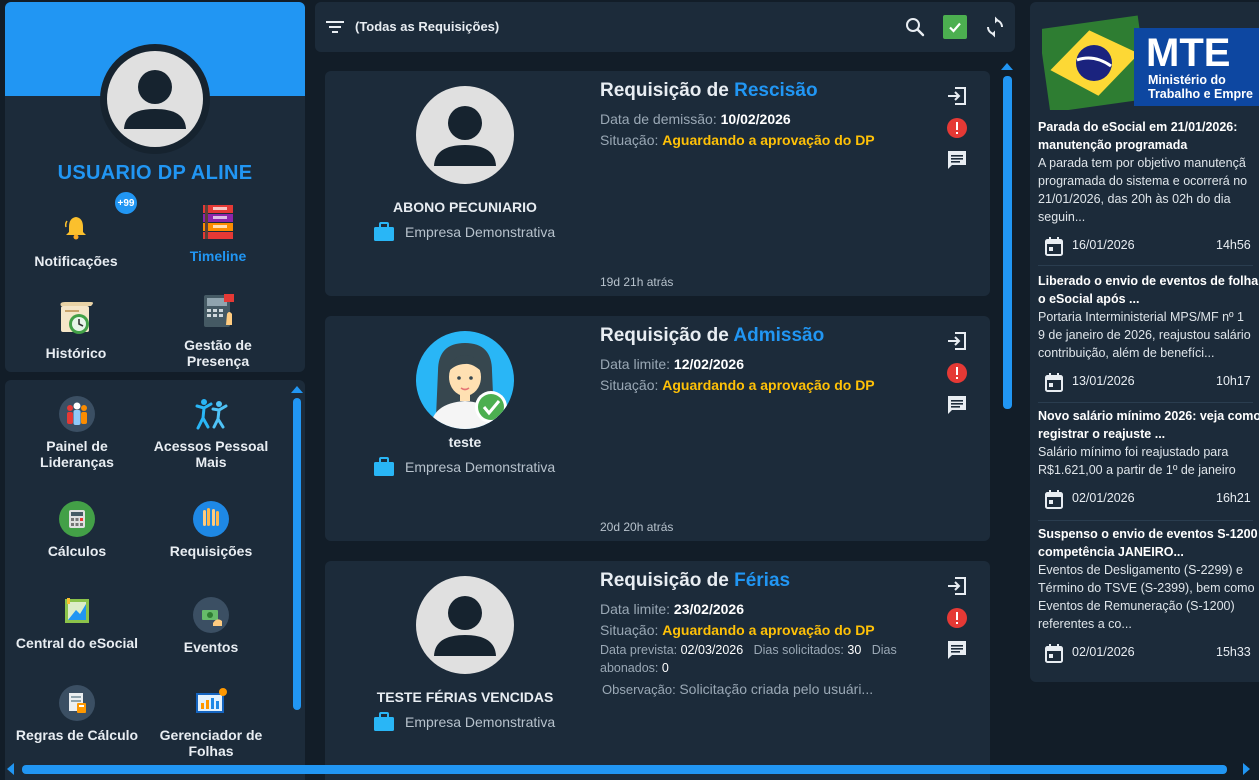 This screenshot has height=780, width=1259. Describe the element at coordinates (1233, 498) in the screenshot. I see `news-time: 16h21` at that location.